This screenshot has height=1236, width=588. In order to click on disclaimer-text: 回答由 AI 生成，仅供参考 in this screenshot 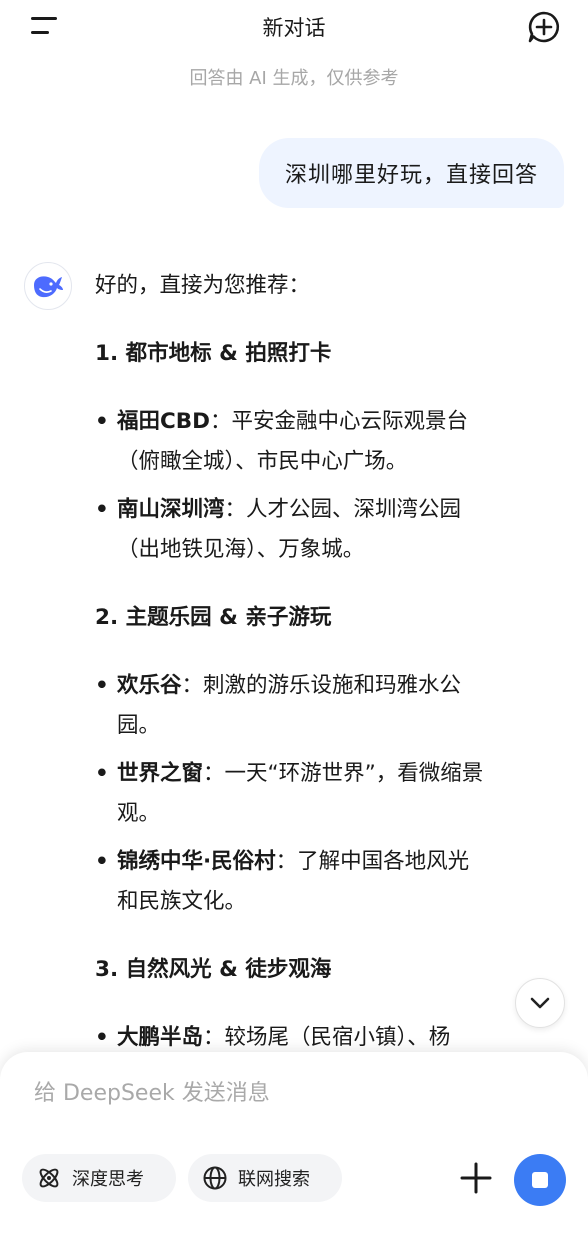, I will do `click(294, 78)`.